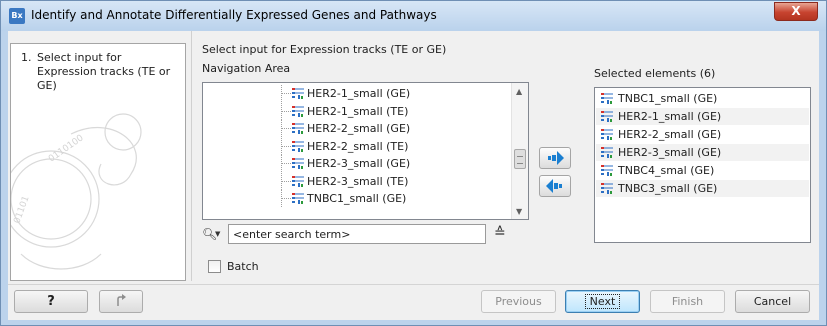 The height and width of the screenshot is (326, 827). I want to click on selected-item: TNBC3_small (GE), so click(702, 188).